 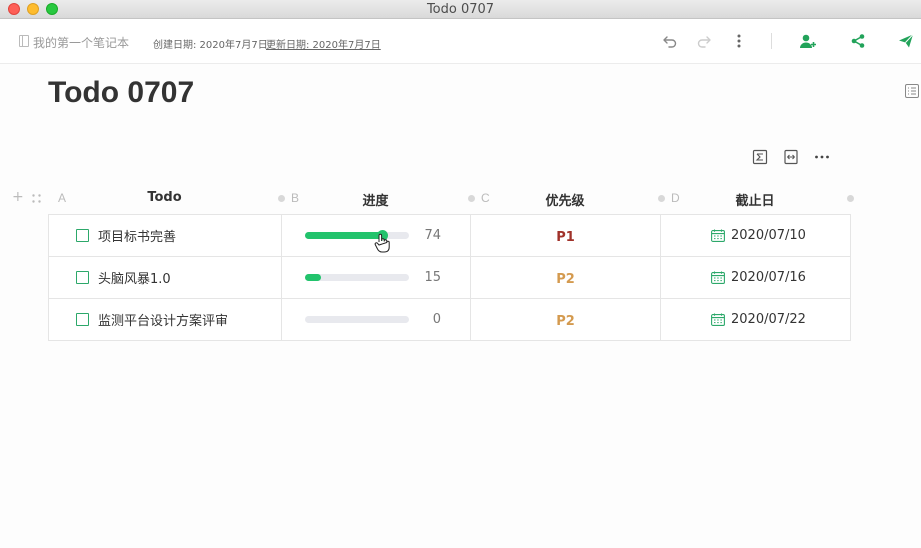 I want to click on todo-cell: 监测平台设计方案评审, so click(x=165, y=319).